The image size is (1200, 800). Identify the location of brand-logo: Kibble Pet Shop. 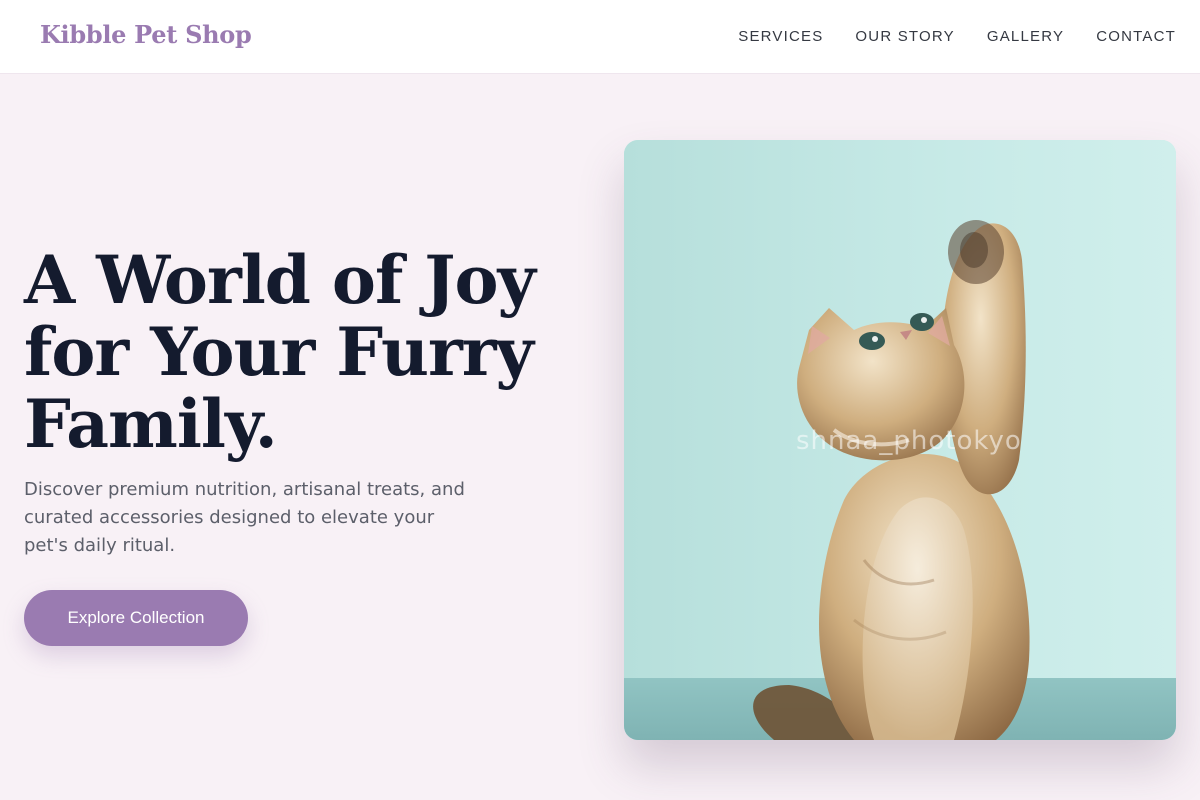
(146, 34).